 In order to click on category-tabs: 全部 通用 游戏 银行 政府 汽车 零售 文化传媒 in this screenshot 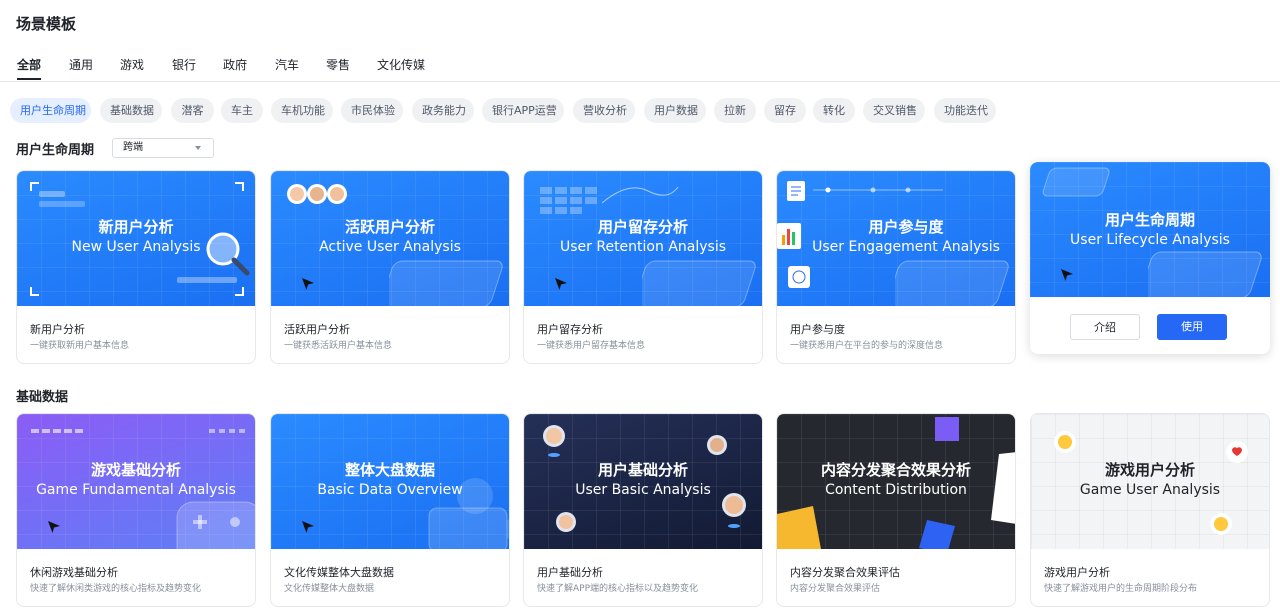, I will do `click(640, 66)`.